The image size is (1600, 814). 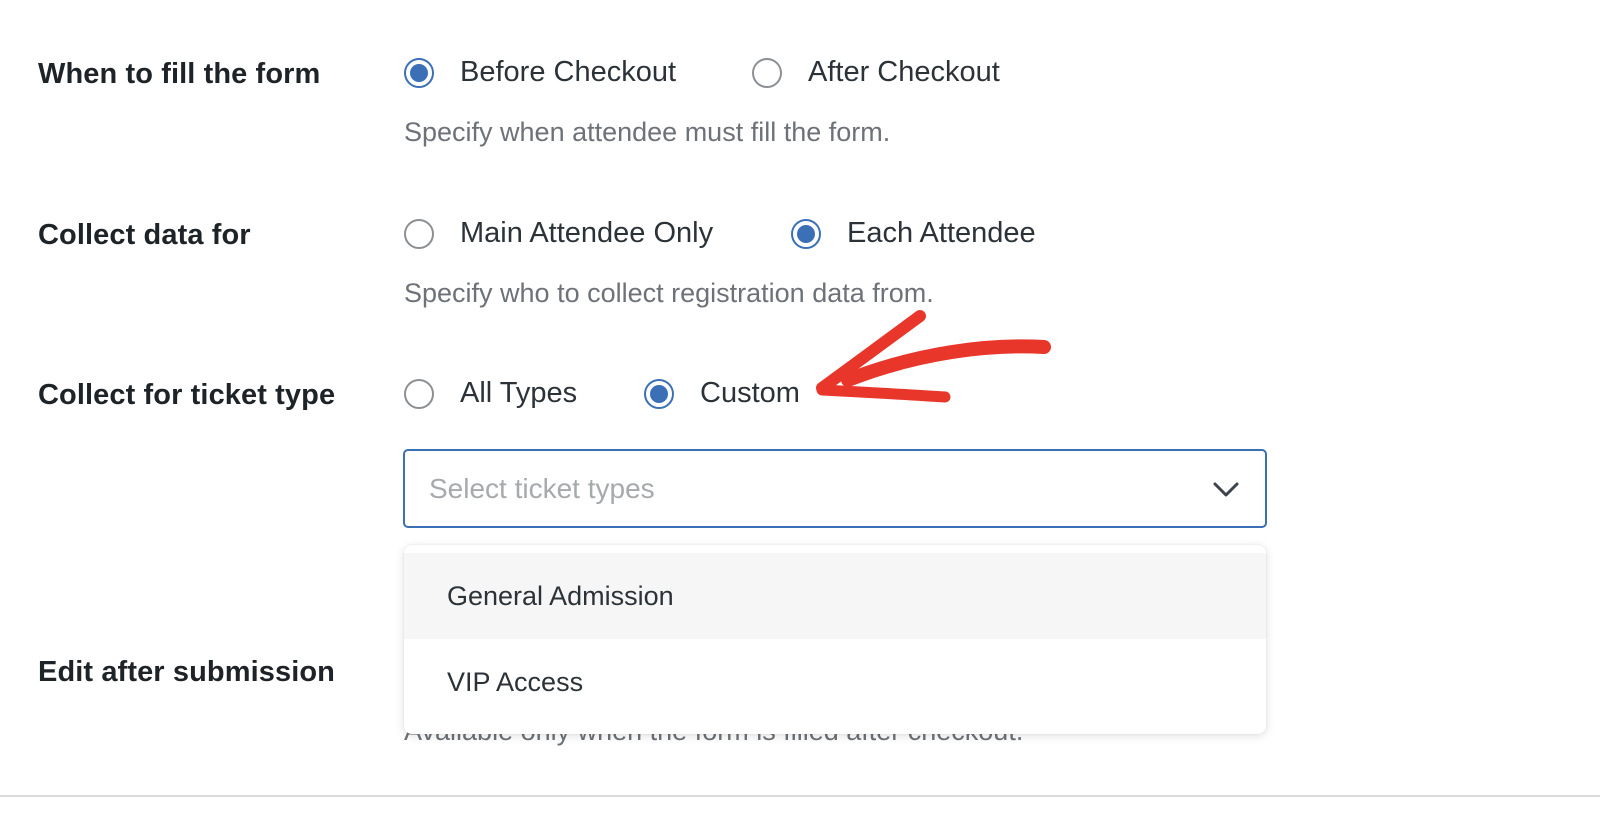 I want to click on radio-each-attendee: Each Attendee, so click(x=913, y=233).